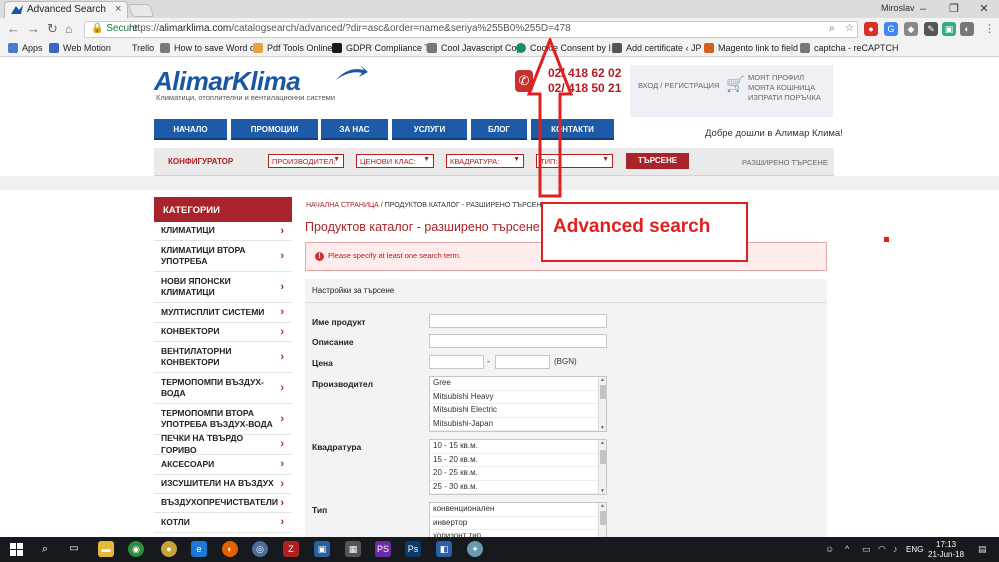  Describe the element at coordinates (474, 48) in the screenshot. I see `bookmark-item: Cool Javascript Cop` at that location.